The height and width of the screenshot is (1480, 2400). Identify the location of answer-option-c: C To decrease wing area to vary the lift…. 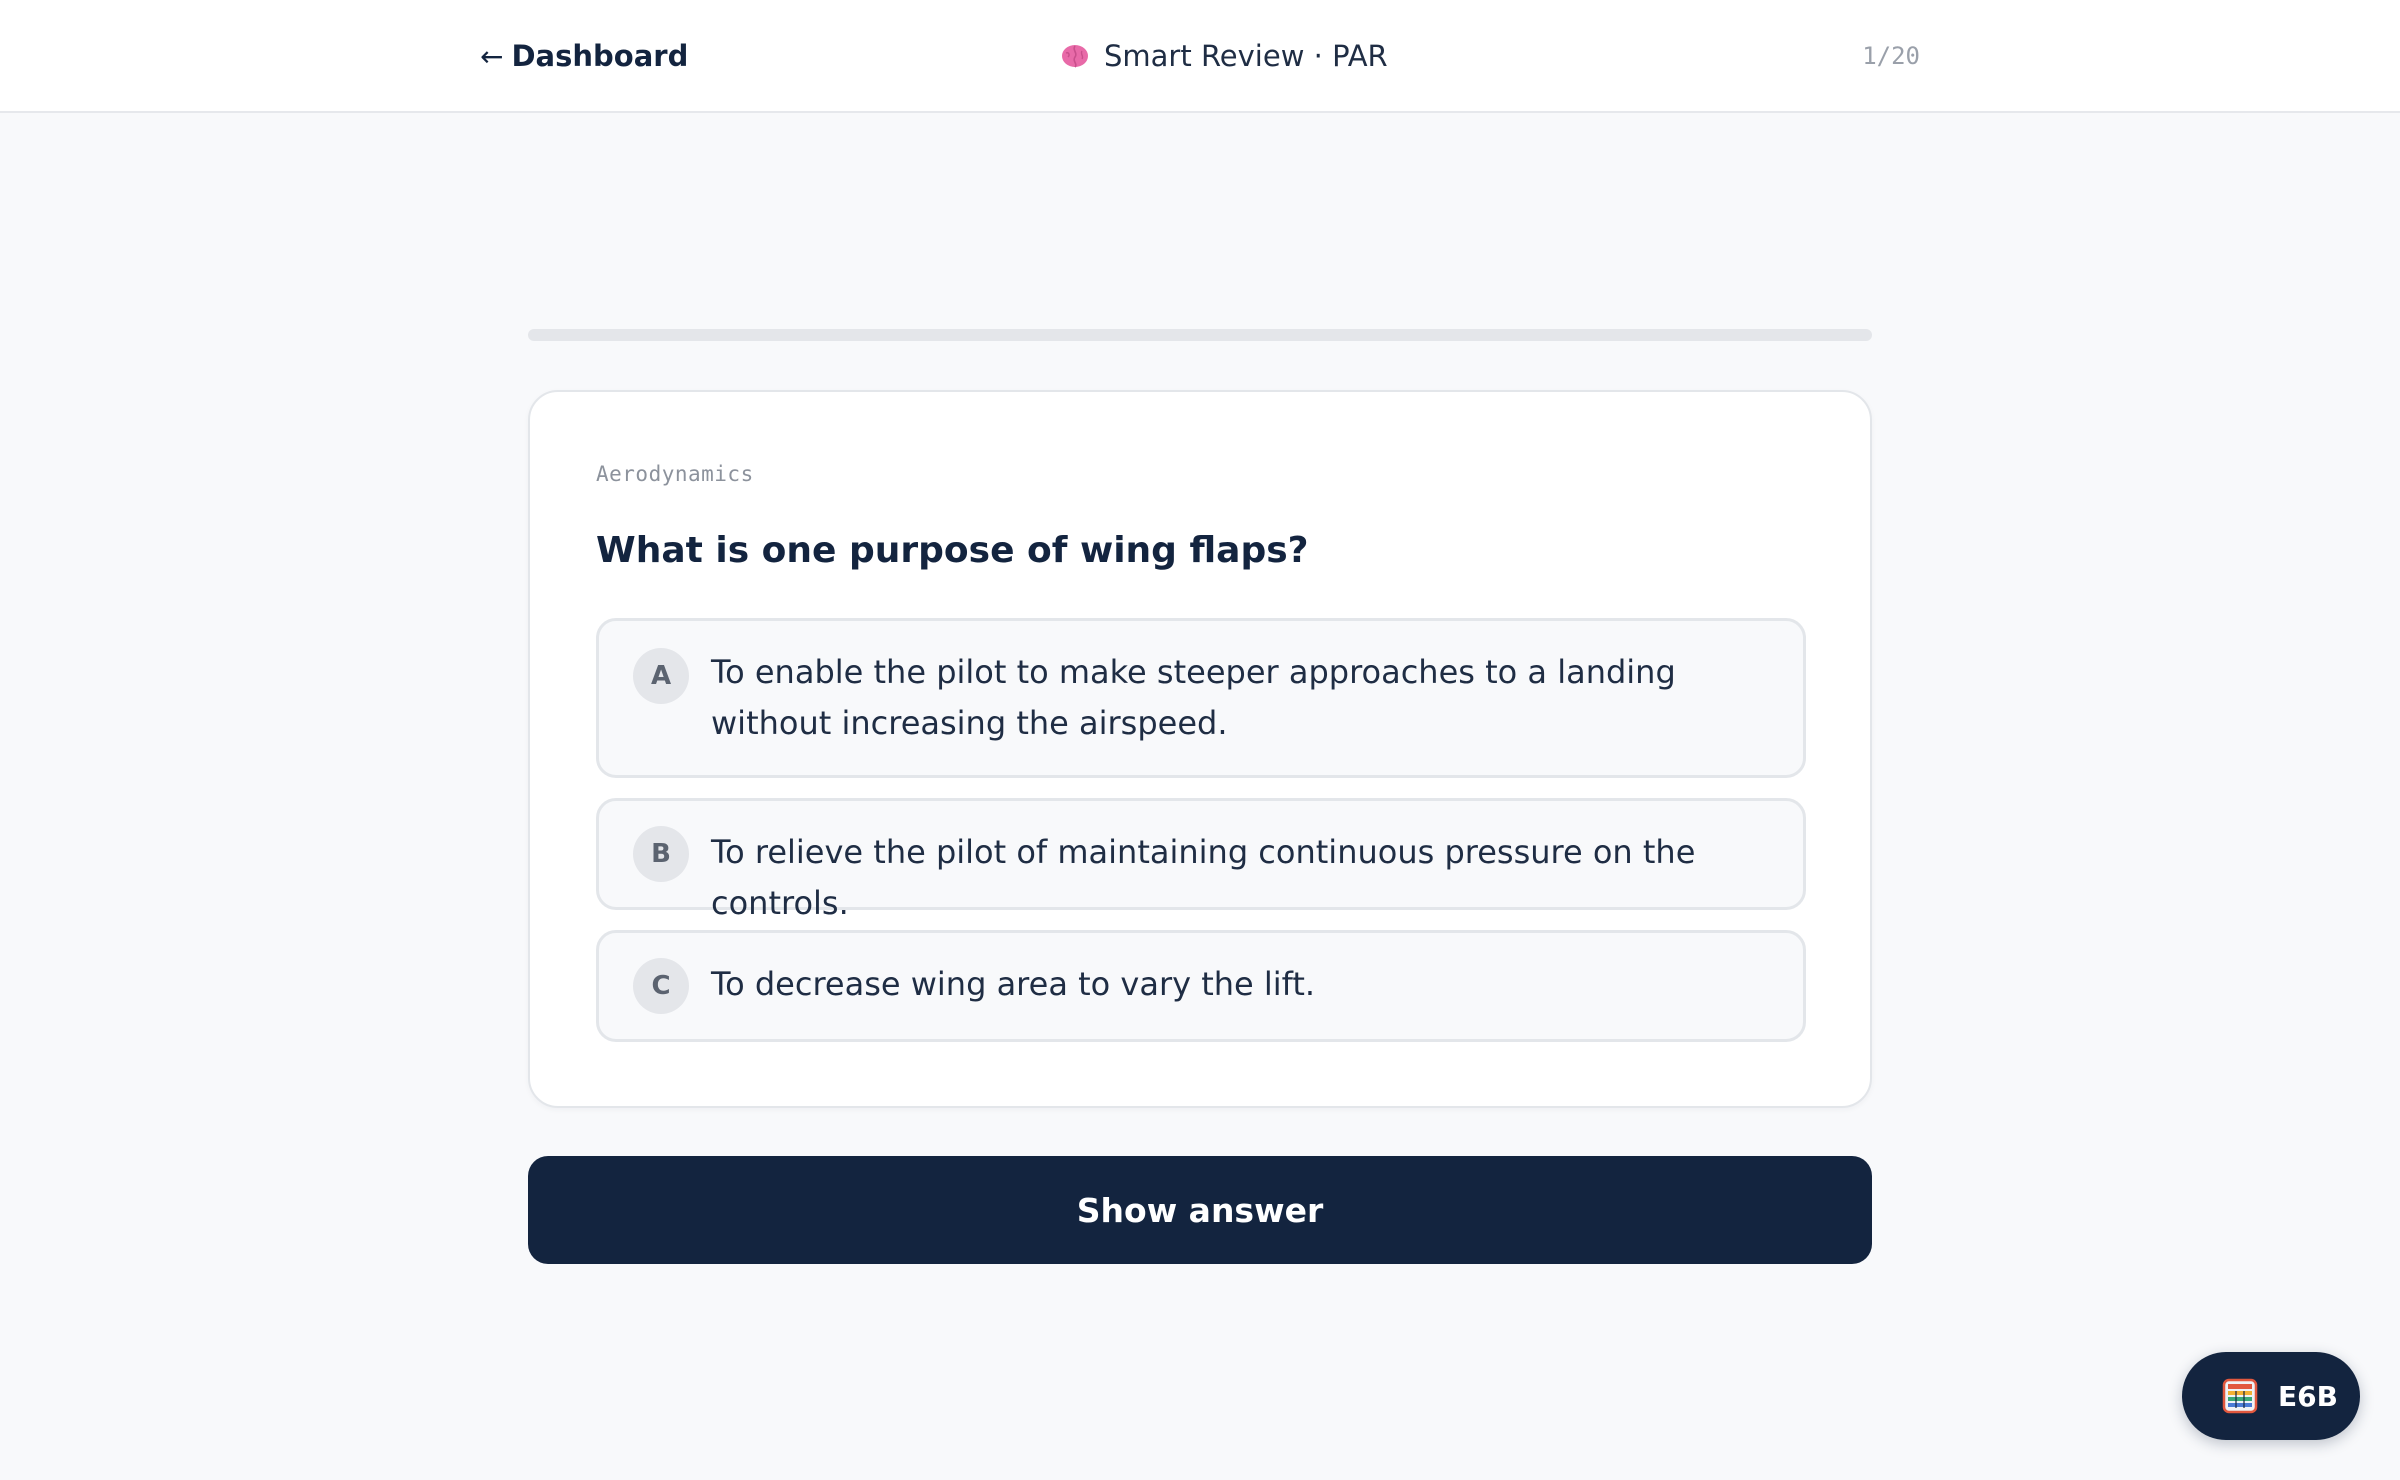
(1201, 986).